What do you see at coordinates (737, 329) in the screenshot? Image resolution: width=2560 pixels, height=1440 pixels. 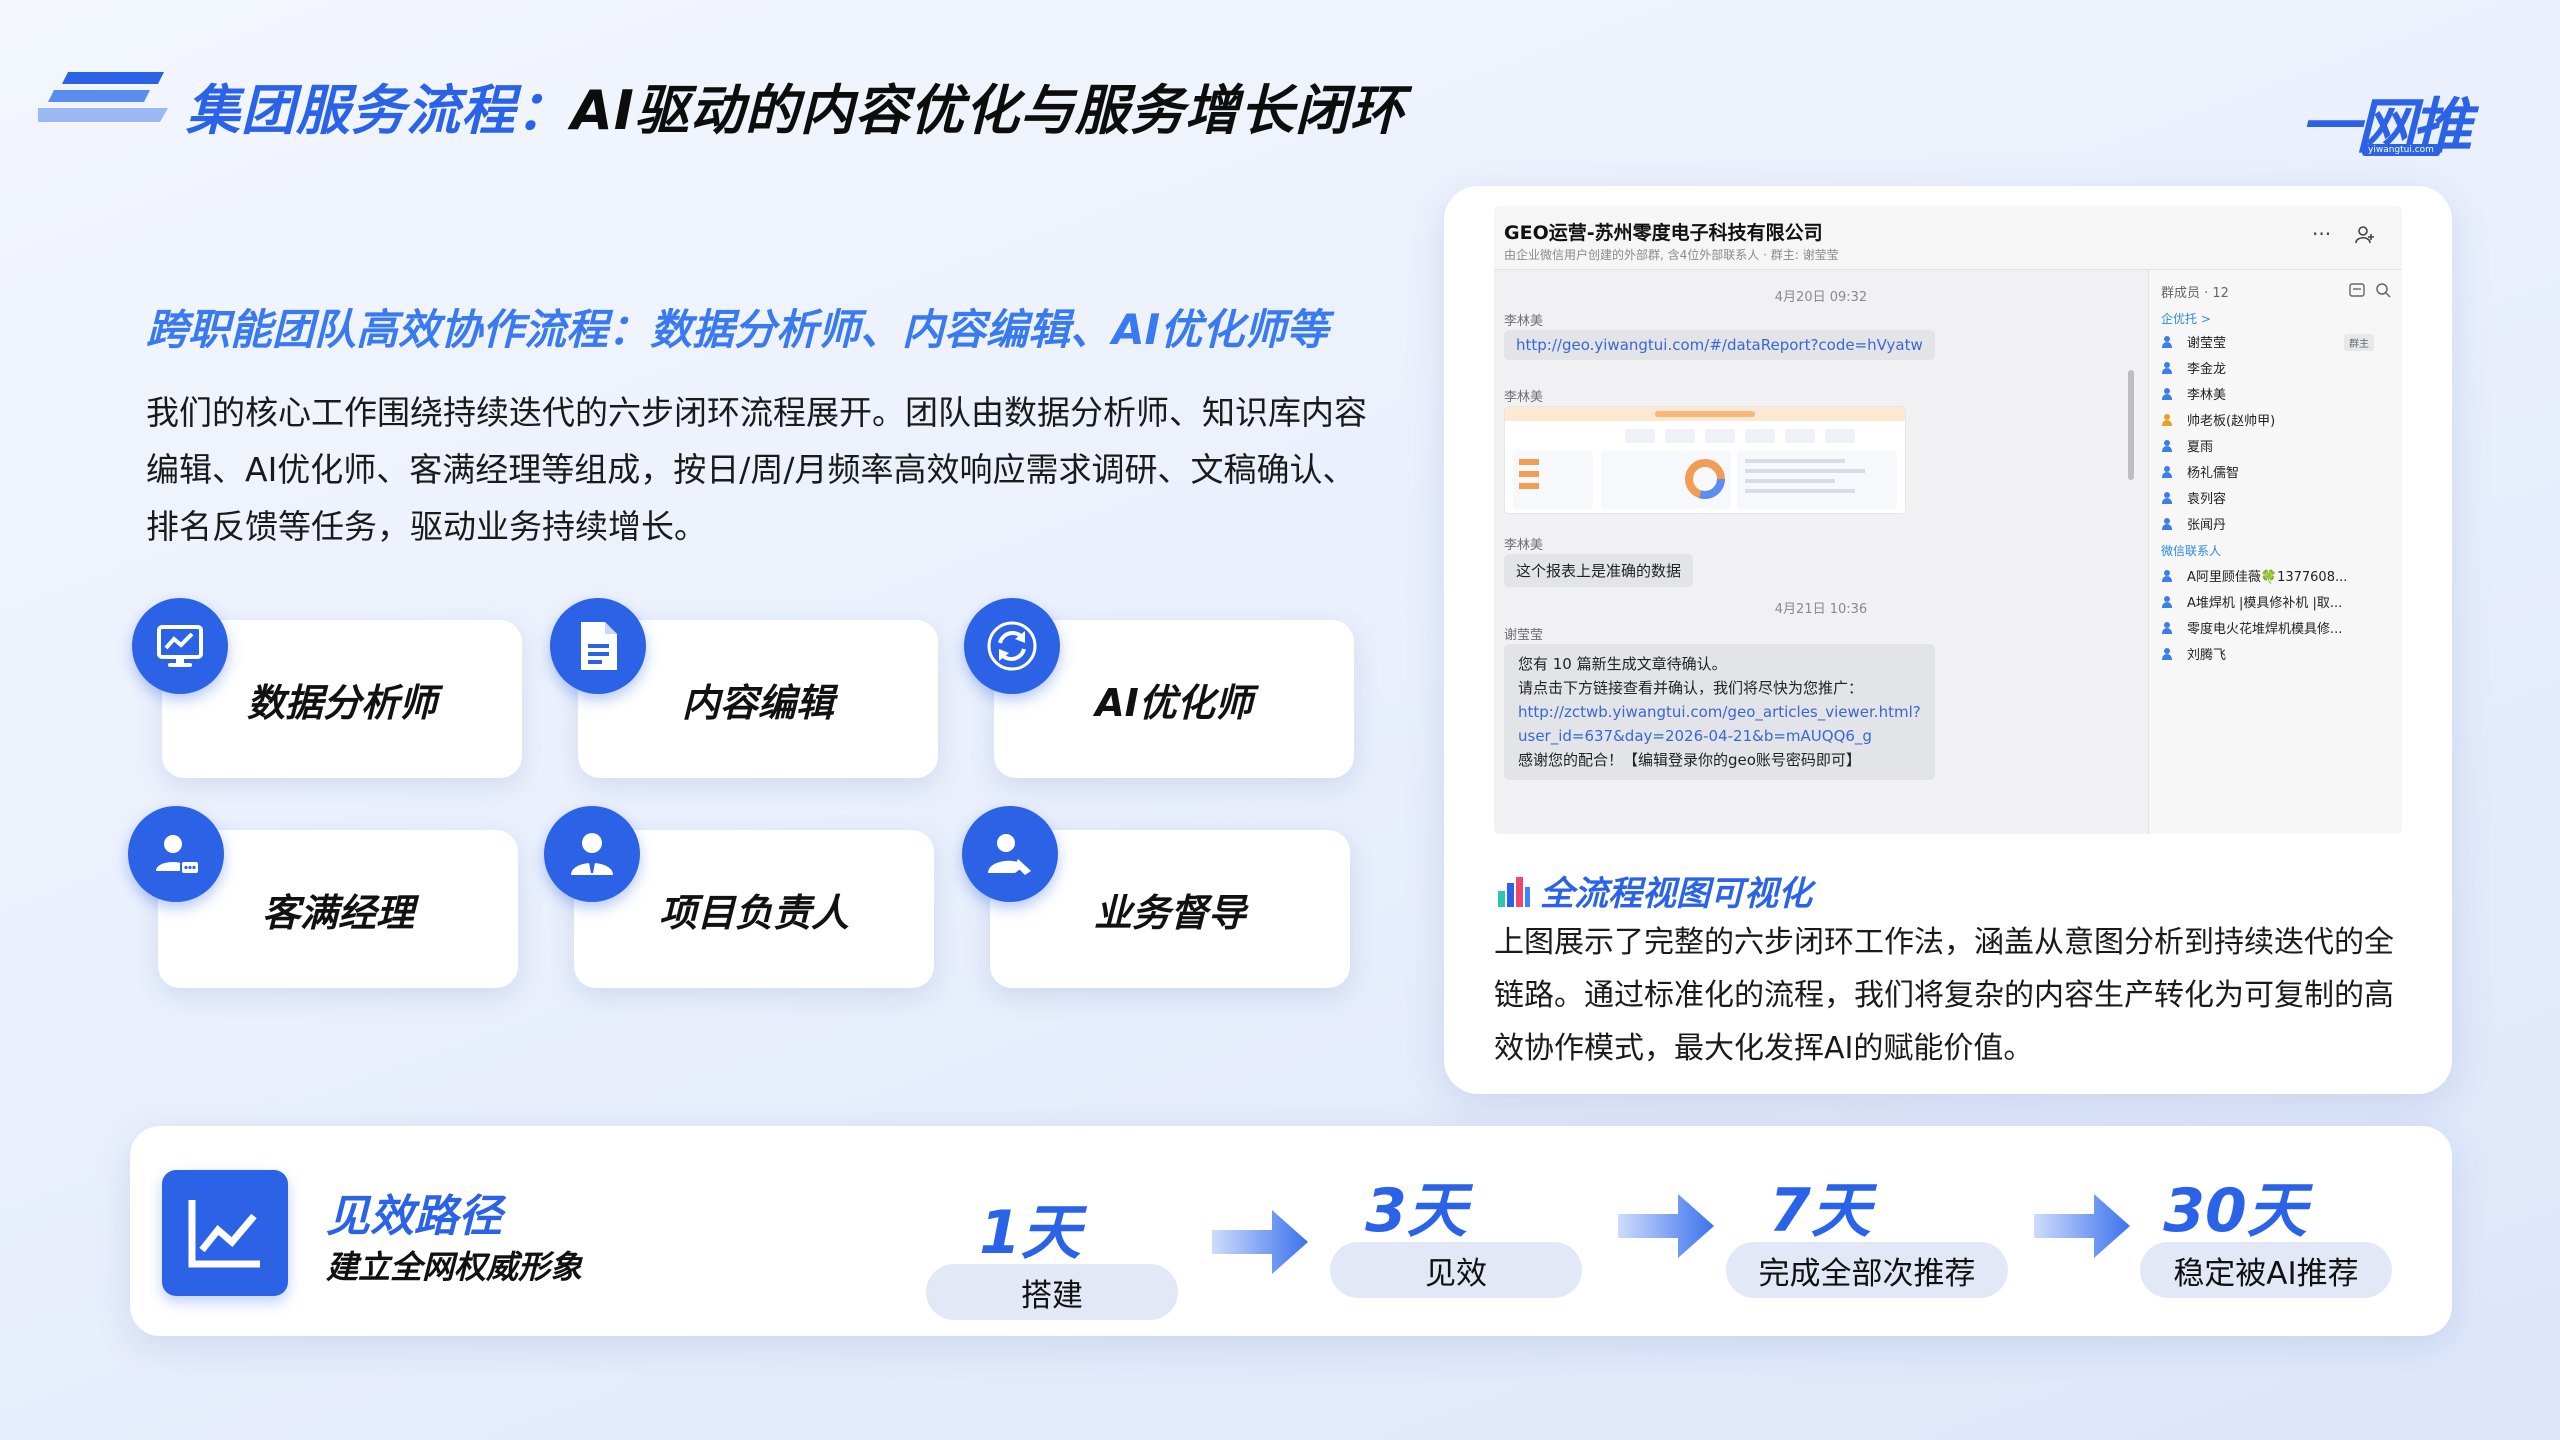 I see `section-title: 跨职能团队高效协作流程：数据分析师、内容编辑、AI优化师等` at bounding box center [737, 329].